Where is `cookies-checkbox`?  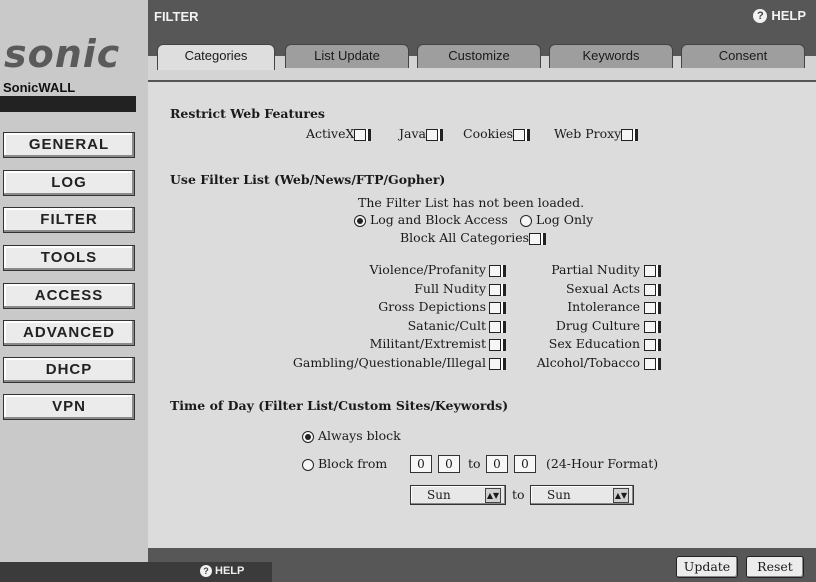 cookies-checkbox is located at coordinates (519, 134).